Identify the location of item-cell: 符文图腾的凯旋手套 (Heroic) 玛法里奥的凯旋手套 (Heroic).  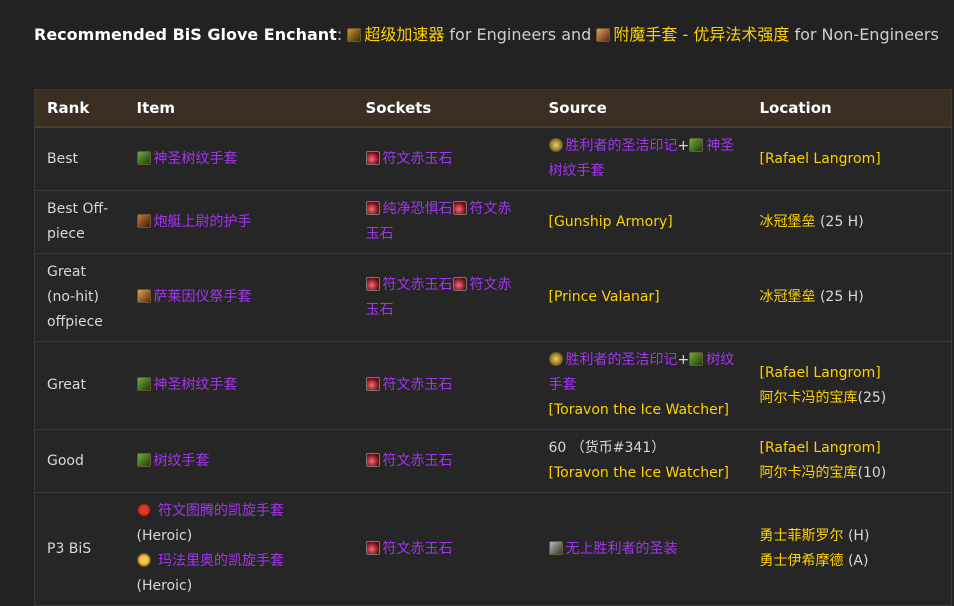
(239, 549).